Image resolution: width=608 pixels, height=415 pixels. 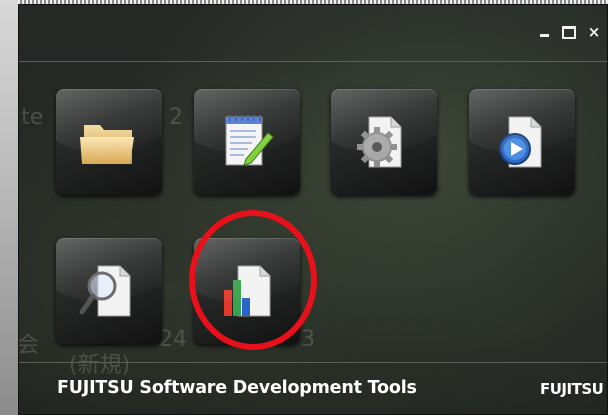 I want to click on title-bar: ×, so click(x=313, y=33).